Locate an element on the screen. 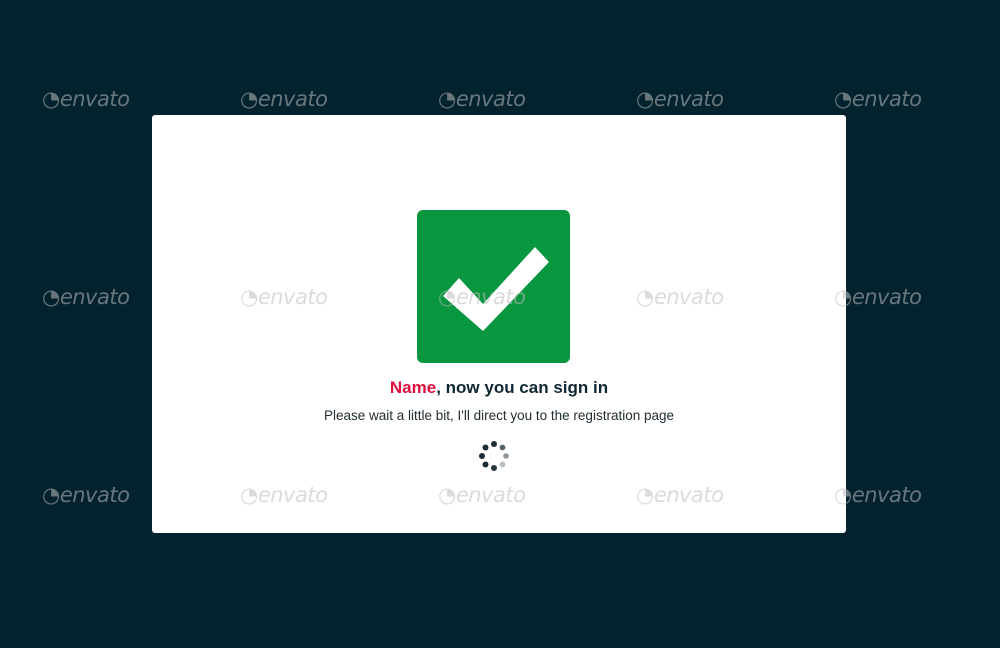  headline-message: , now you can sign in is located at coordinates (522, 387).